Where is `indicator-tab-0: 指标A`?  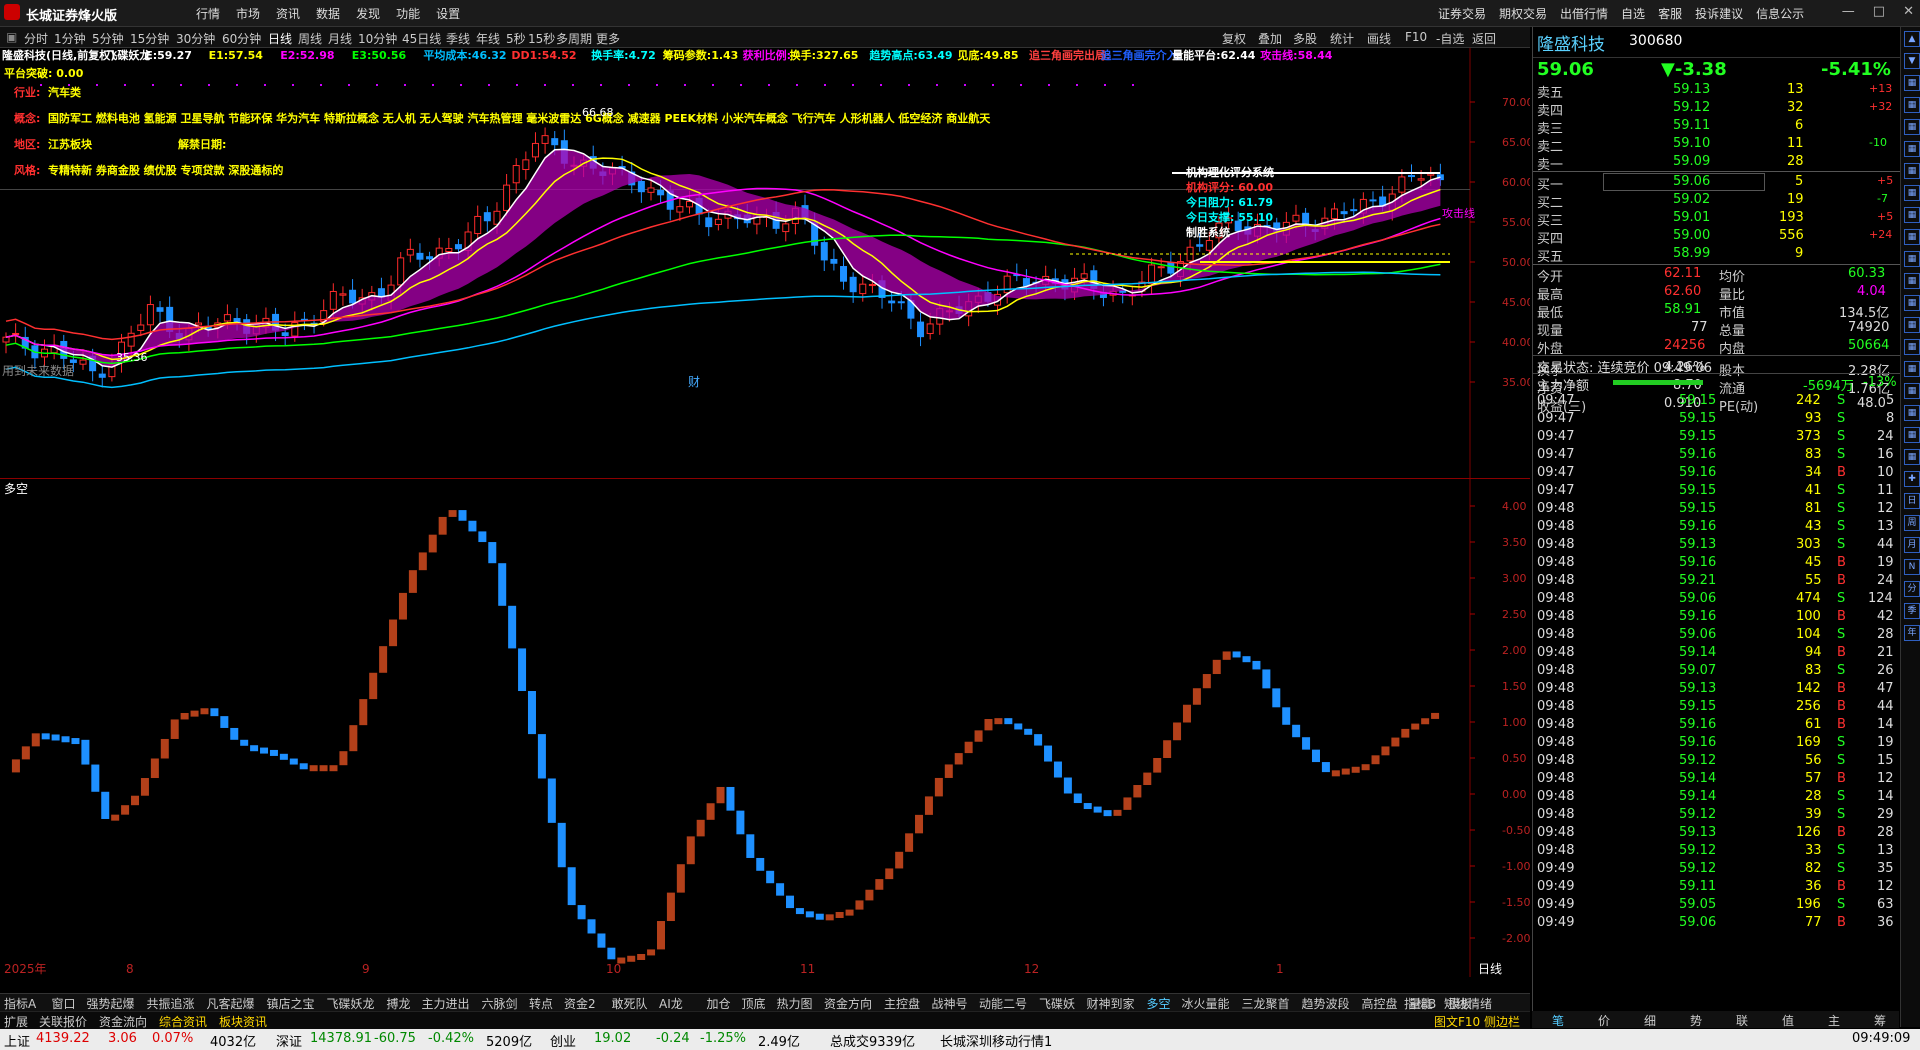 indicator-tab-0: 指标A is located at coordinates (20, 1003).